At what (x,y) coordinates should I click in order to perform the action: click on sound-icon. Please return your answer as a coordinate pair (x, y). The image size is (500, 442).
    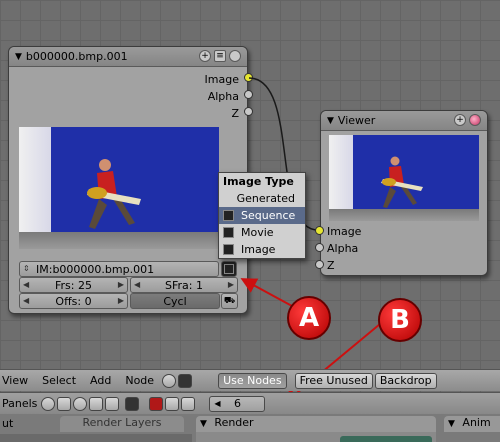
    Looking at the image, I should click on (188, 403).